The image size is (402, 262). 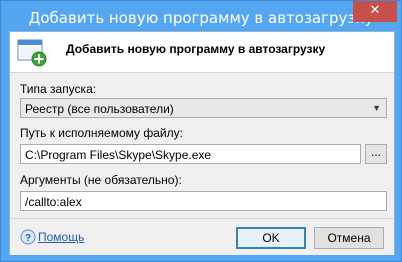 What do you see at coordinates (32, 53) in the screenshot?
I see `window-add-icon` at bounding box center [32, 53].